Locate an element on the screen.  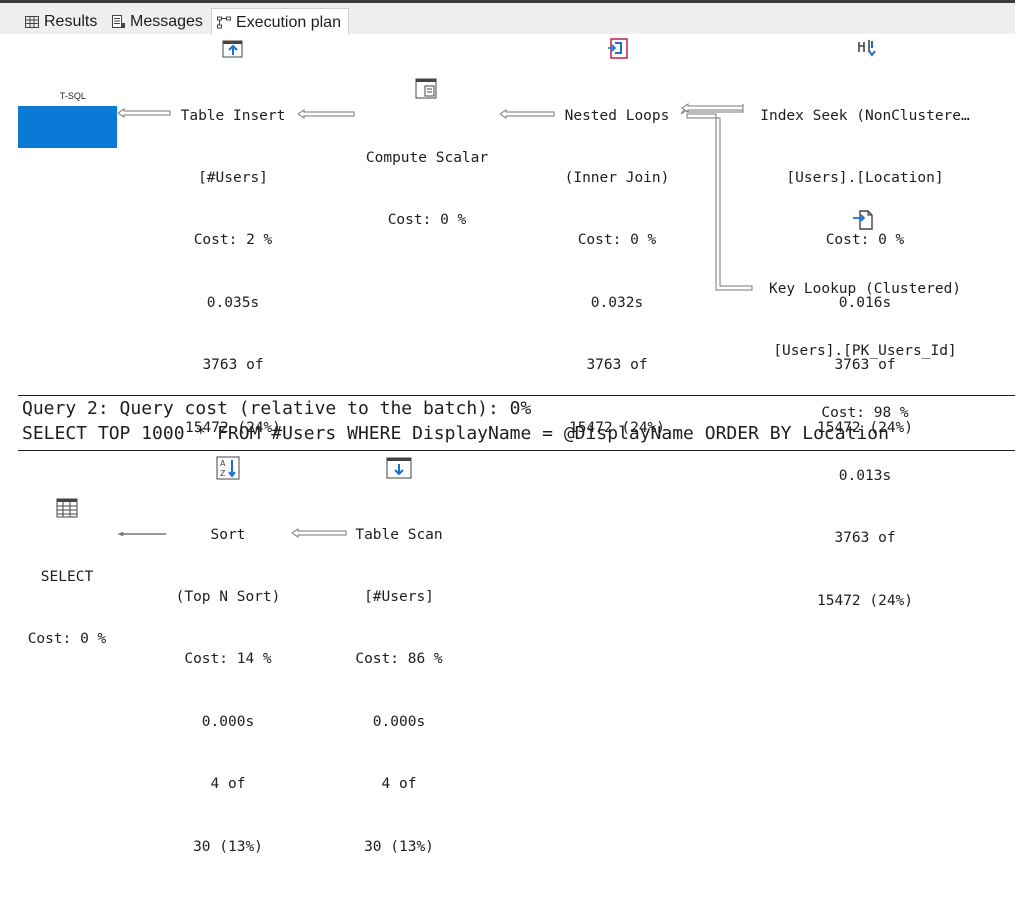
key-lookup-estimate: 15472 (24%) is located at coordinates (865, 600).